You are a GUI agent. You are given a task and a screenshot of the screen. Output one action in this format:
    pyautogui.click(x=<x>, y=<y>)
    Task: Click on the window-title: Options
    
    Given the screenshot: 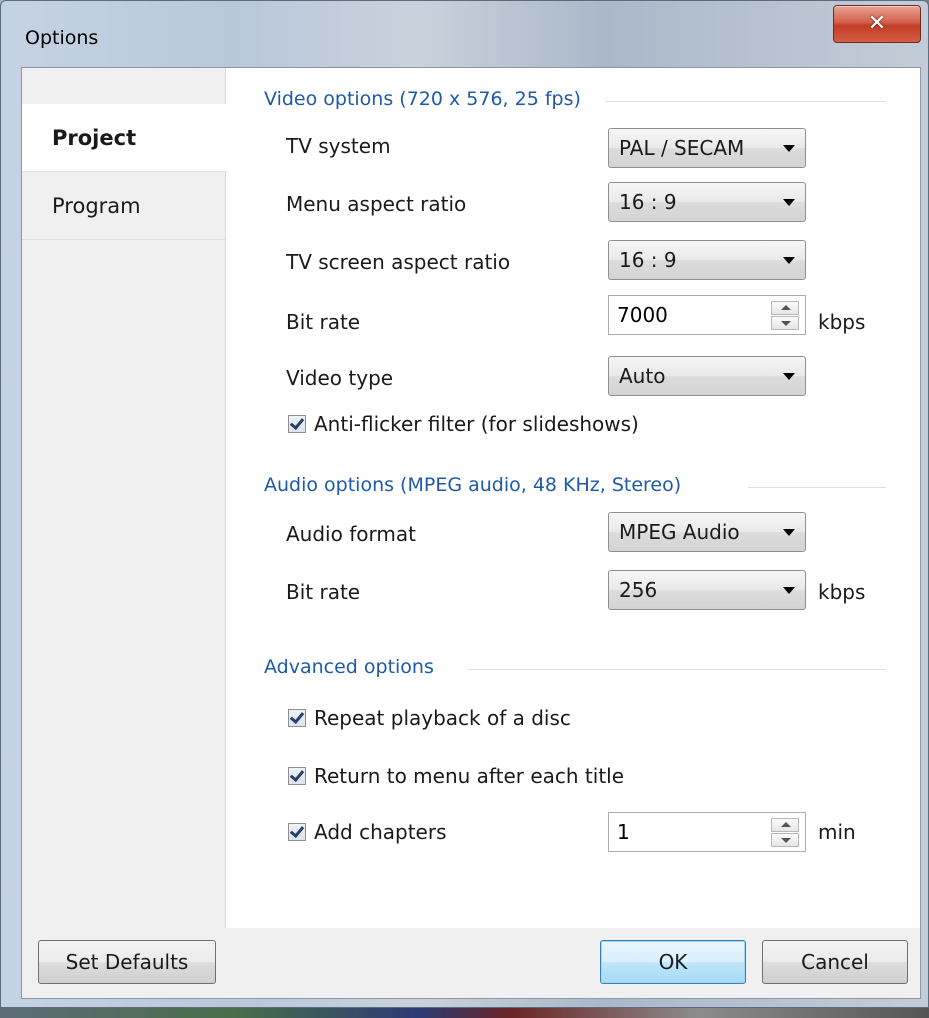 What is the action you would take?
    pyautogui.click(x=62, y=38)
    